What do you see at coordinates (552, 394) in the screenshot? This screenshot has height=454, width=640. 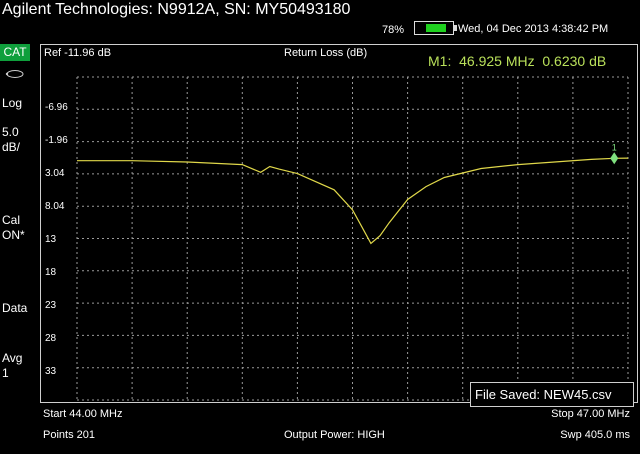 I see `file-saved-toast: File Saved: NEW45.csv` at bounding box center [552, 394].